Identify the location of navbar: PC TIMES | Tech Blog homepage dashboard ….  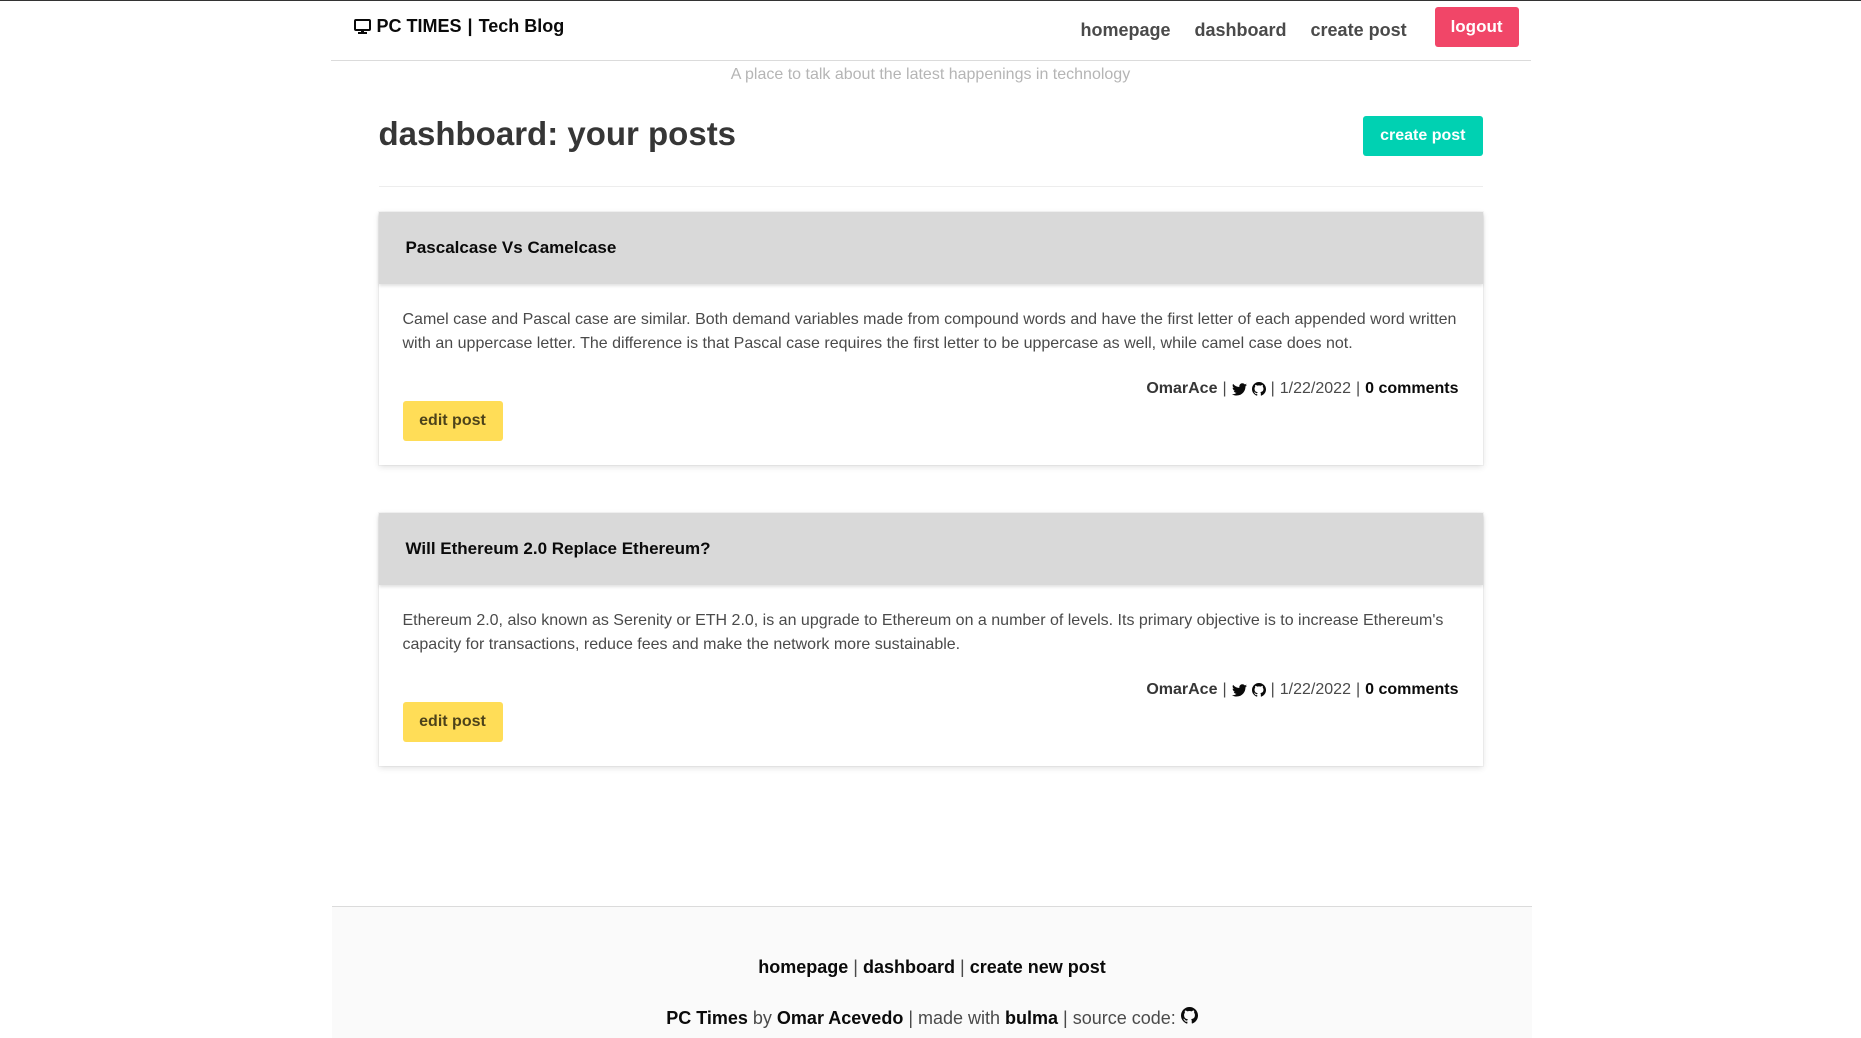
(930, 31).